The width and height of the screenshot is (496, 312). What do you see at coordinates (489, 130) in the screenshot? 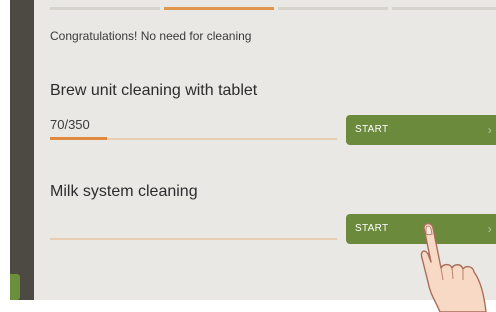
I see `chevron-right-icon: ›` at bounding box center [489, 130].